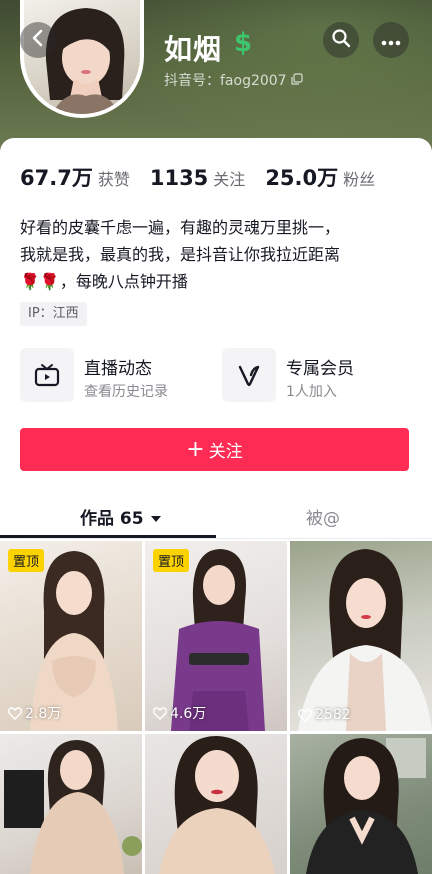  I want to click on more-button, so click(391, 40).